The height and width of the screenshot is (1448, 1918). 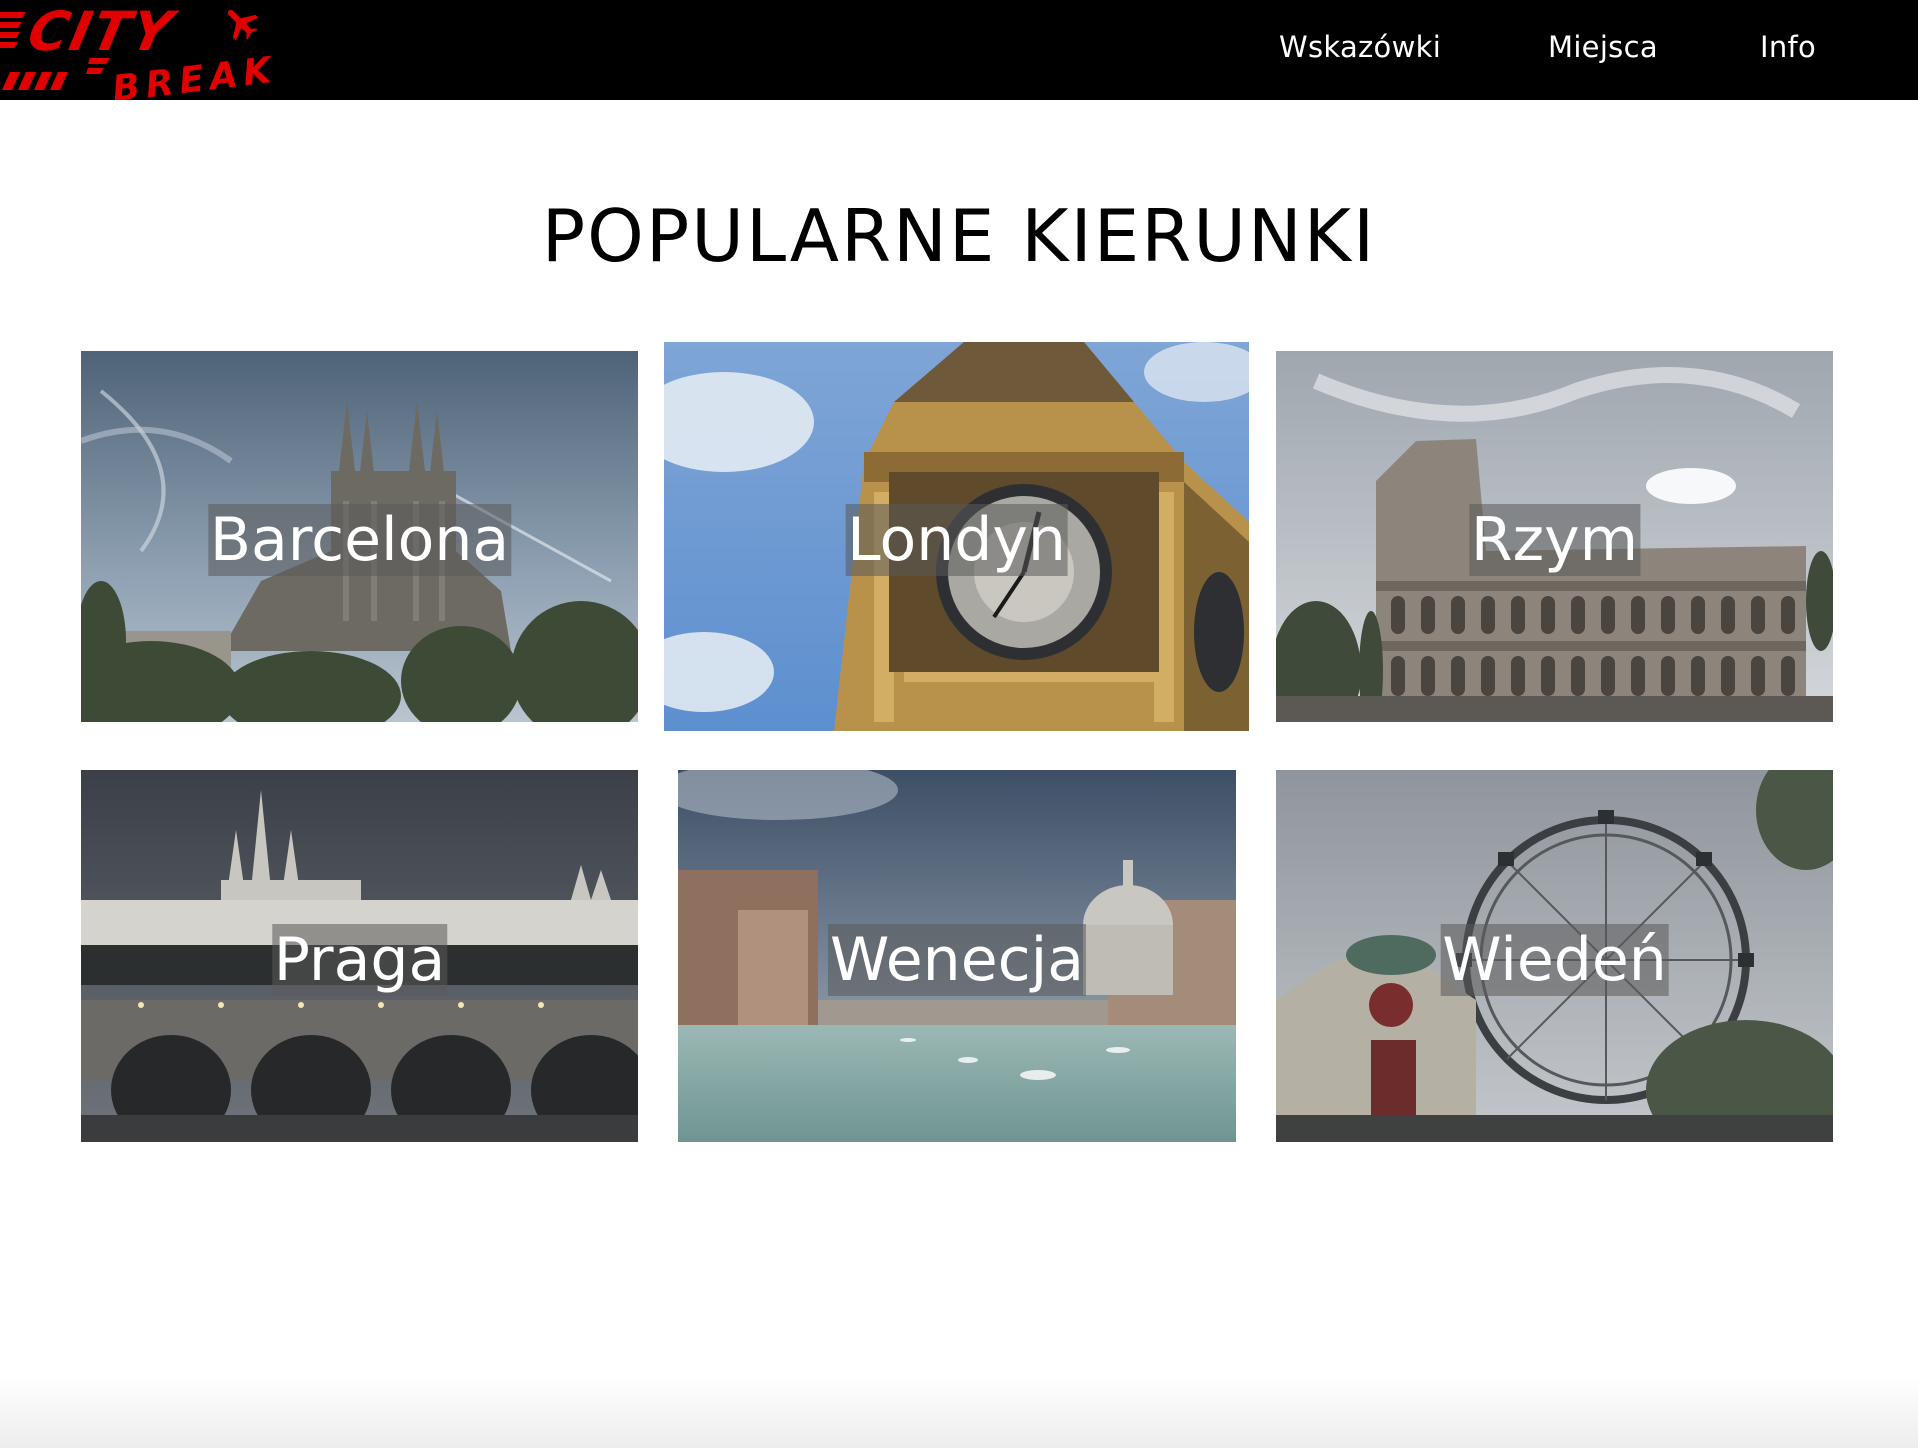 I want to click on destination-card-wenecja: Wenecja, so click(x=957, y=956).